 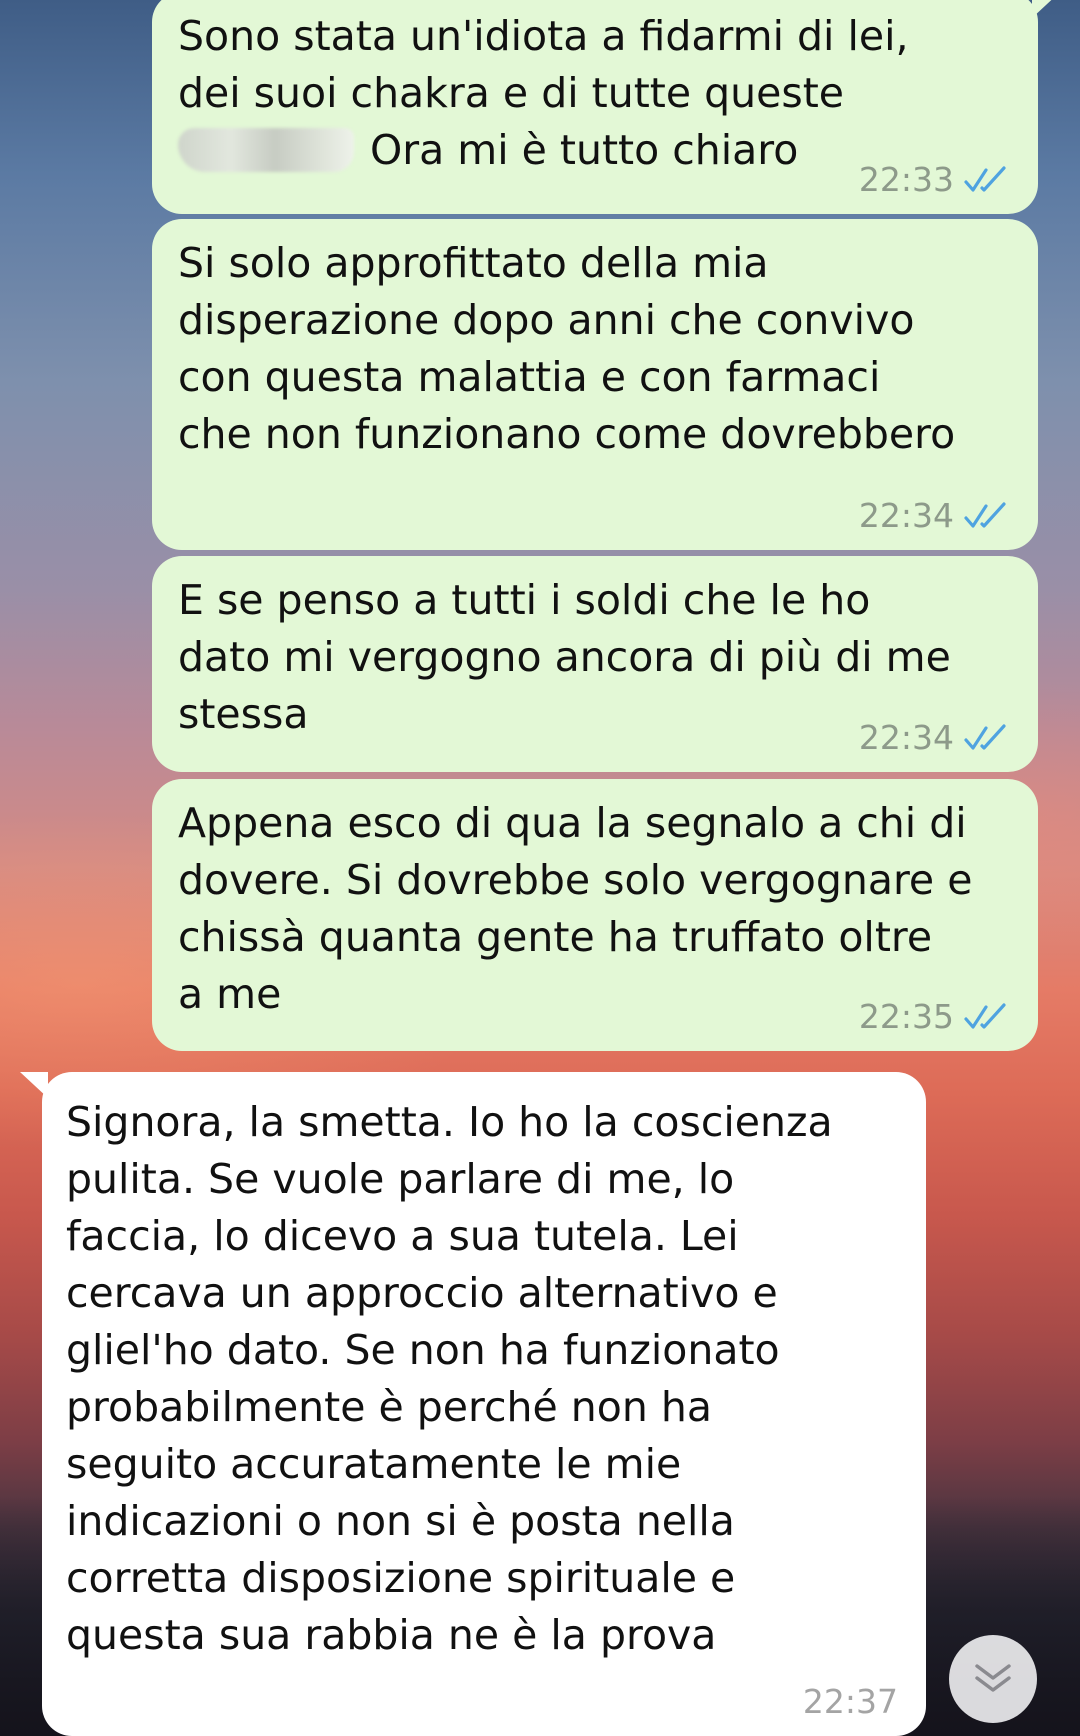 I want to click on redacted-text-blur, so click(x=266, y=150).